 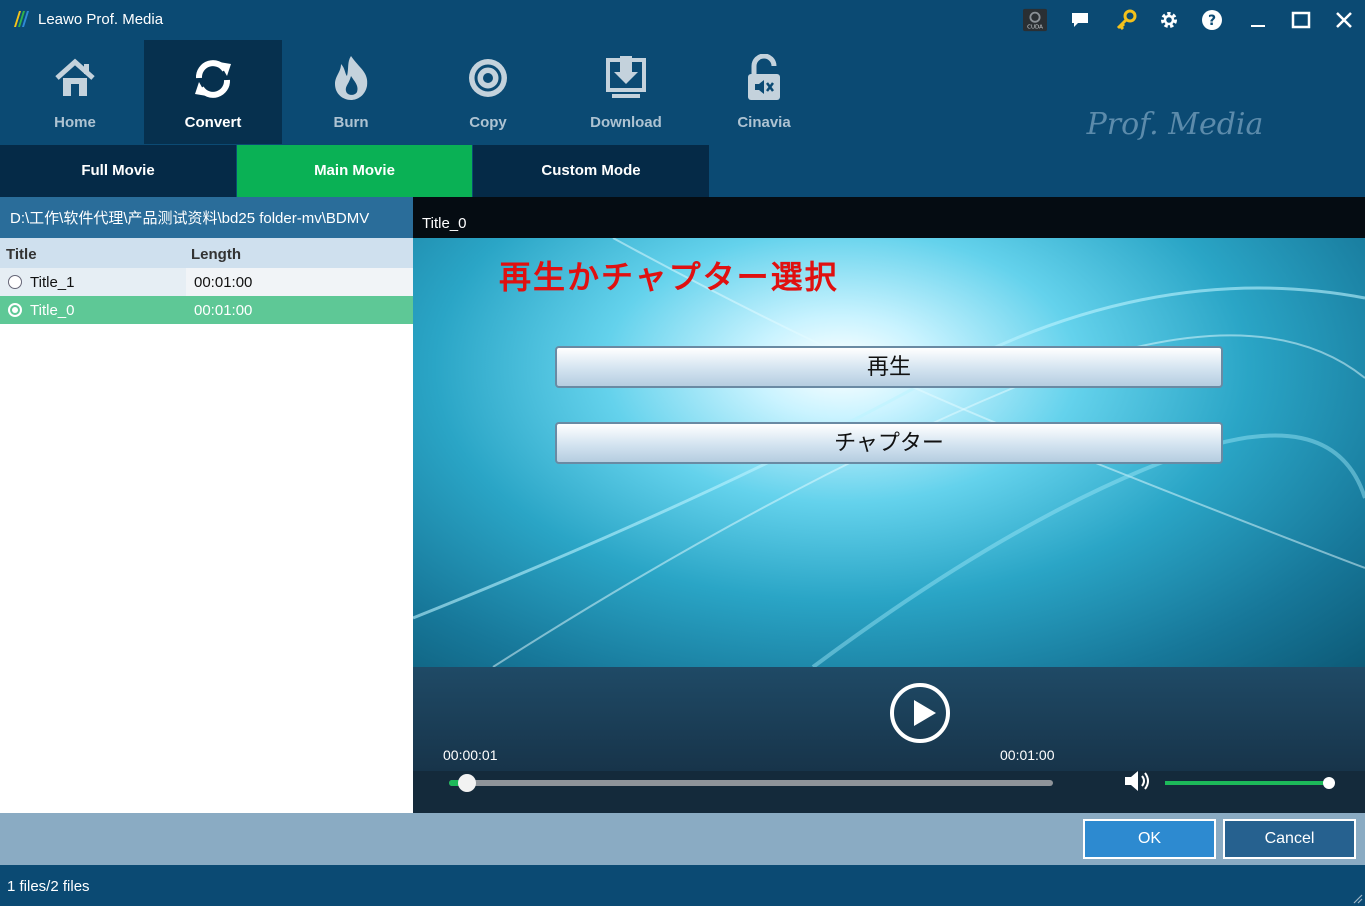 I want to click on volume-slider, so click(x=1250, y=783).